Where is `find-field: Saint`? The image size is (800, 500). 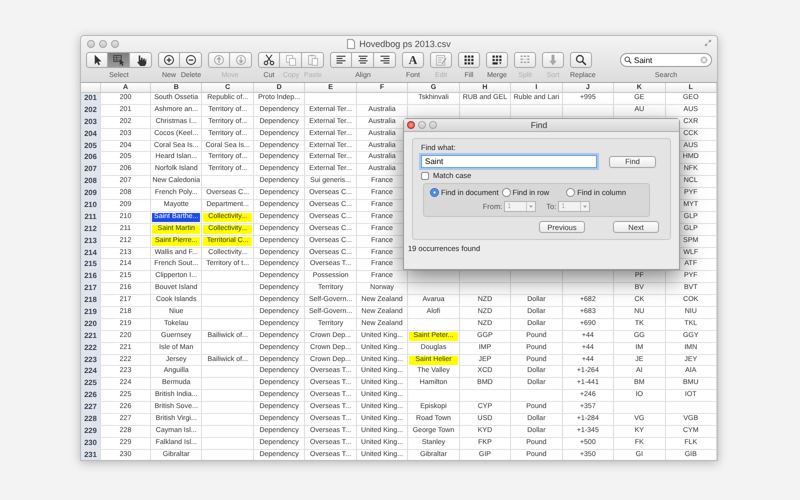 find-field: Saint is located at coordinates (509, 161).